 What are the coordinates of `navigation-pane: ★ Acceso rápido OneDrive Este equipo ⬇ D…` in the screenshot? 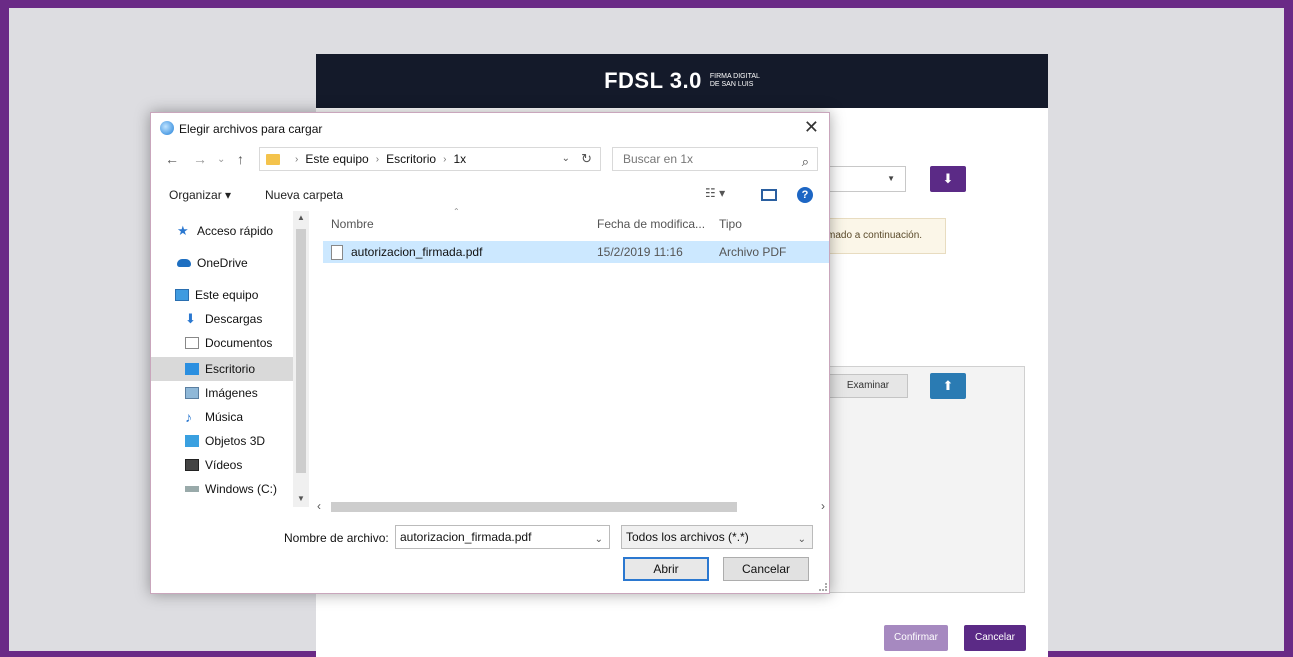 It's located at (230, 359).